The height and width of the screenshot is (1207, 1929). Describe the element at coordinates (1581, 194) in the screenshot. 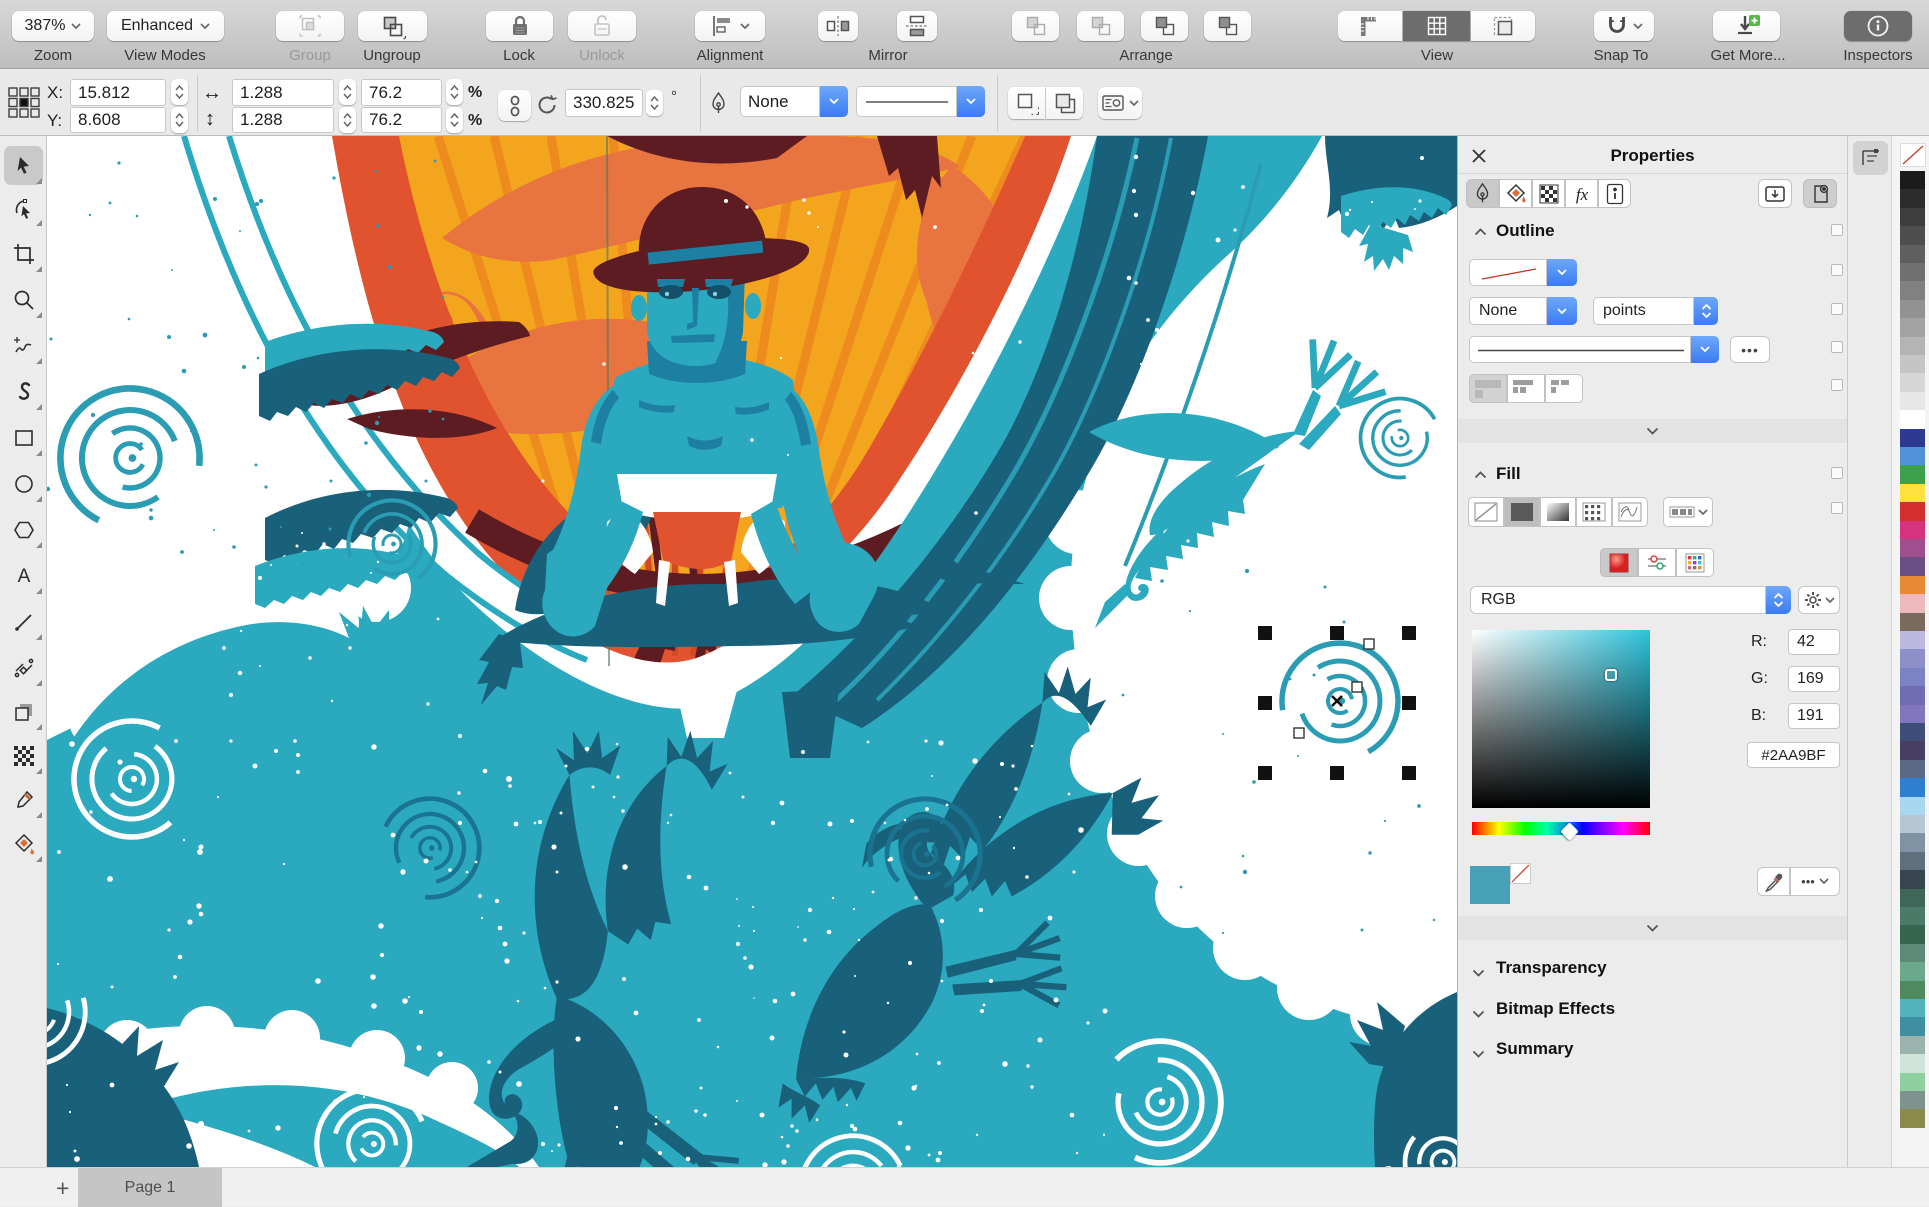

I see `svg-text: fx` at that location.